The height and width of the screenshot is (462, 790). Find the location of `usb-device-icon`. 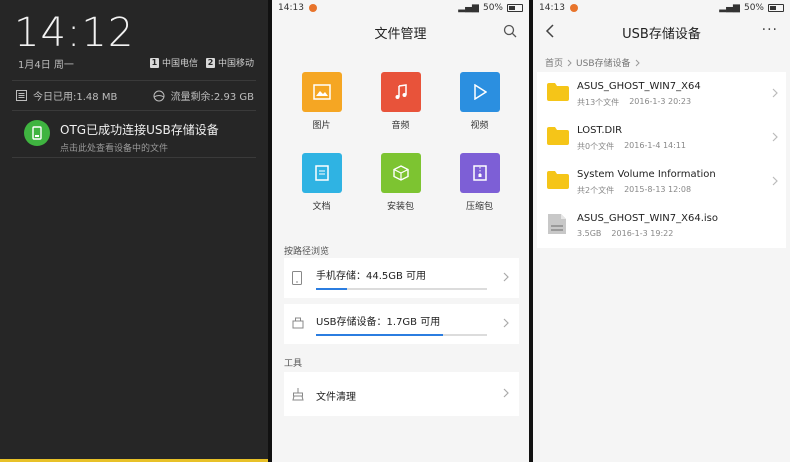

usb-device-icon is located at coordinates (37, 133).